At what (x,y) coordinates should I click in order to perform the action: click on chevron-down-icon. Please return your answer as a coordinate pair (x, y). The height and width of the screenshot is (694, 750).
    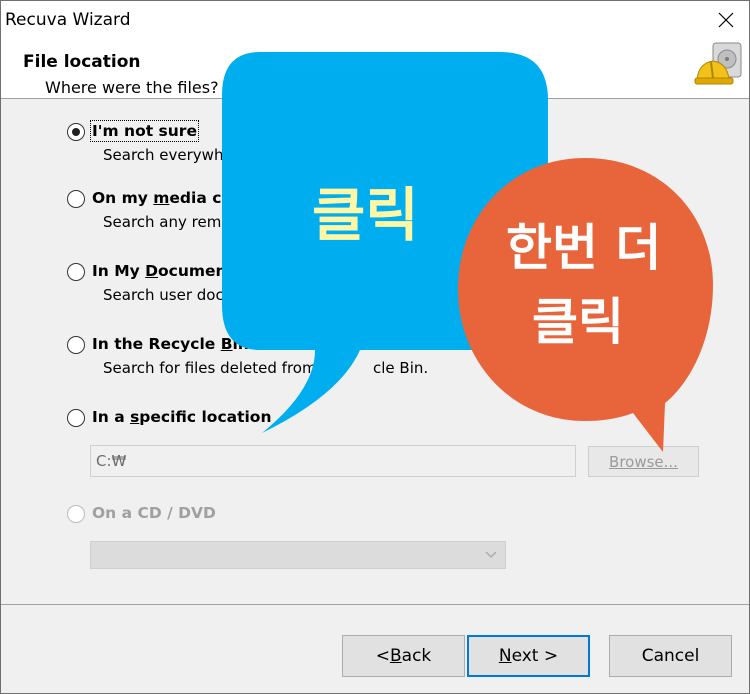
    Looking at the image, I should click on (491, 554).